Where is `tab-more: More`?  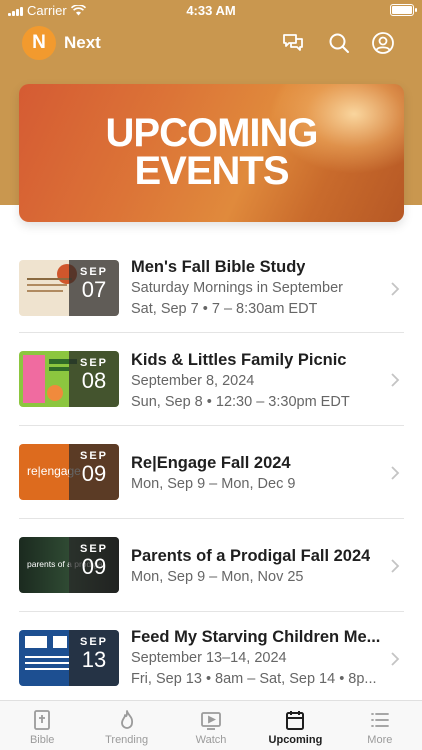 tab-more: More is located at coordinates (380, 725).